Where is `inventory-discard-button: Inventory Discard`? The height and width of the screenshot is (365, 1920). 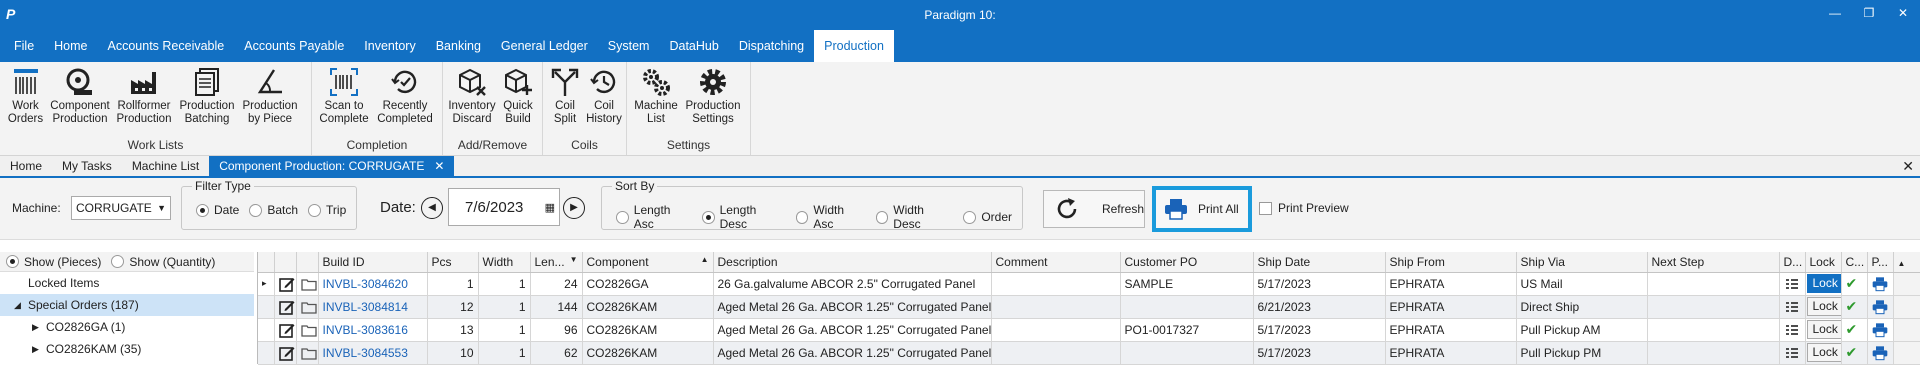
inventory-discard-button: Inventory Discard is located at coordinates (472, 102).